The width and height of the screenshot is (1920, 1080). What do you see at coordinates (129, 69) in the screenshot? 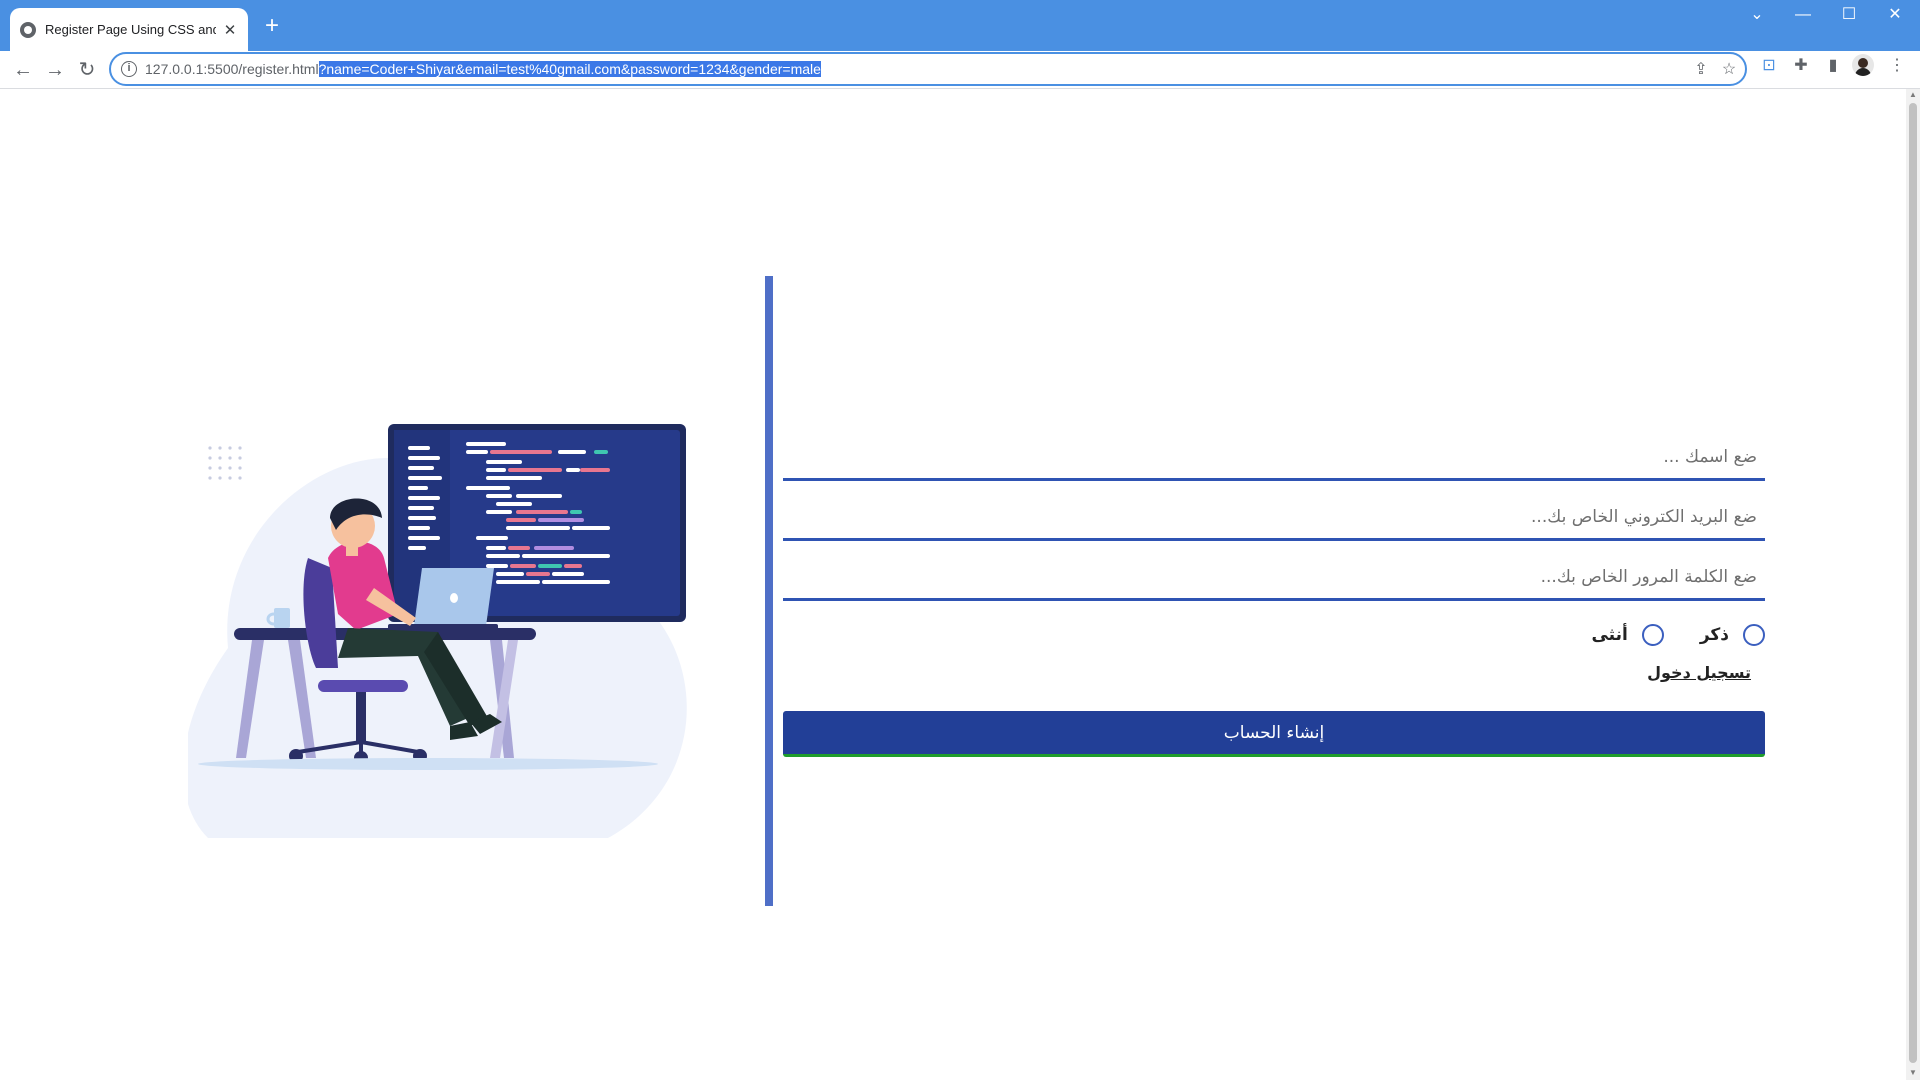
I see `site-info-icon: i` at bounding box center [129, 69].